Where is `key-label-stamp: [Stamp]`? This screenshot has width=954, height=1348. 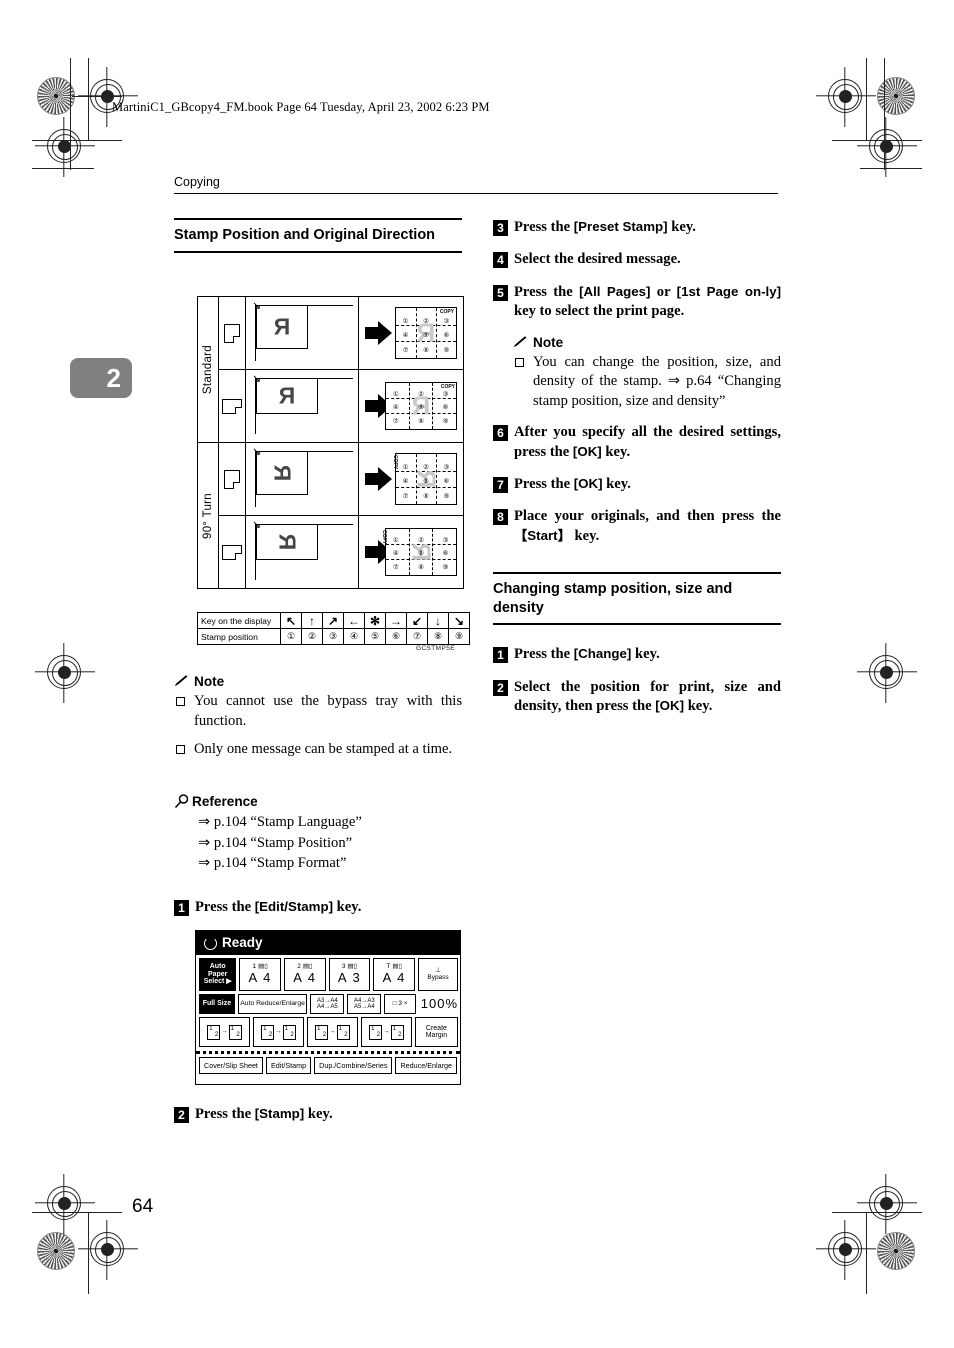 key-label-stamp: [Stamp] is located at coordinates (279, 1113).